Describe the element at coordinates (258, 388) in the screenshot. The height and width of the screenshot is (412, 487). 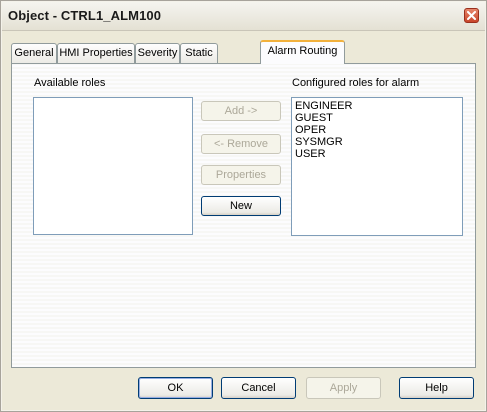
I see `cancel-button: Cancel` at that location.